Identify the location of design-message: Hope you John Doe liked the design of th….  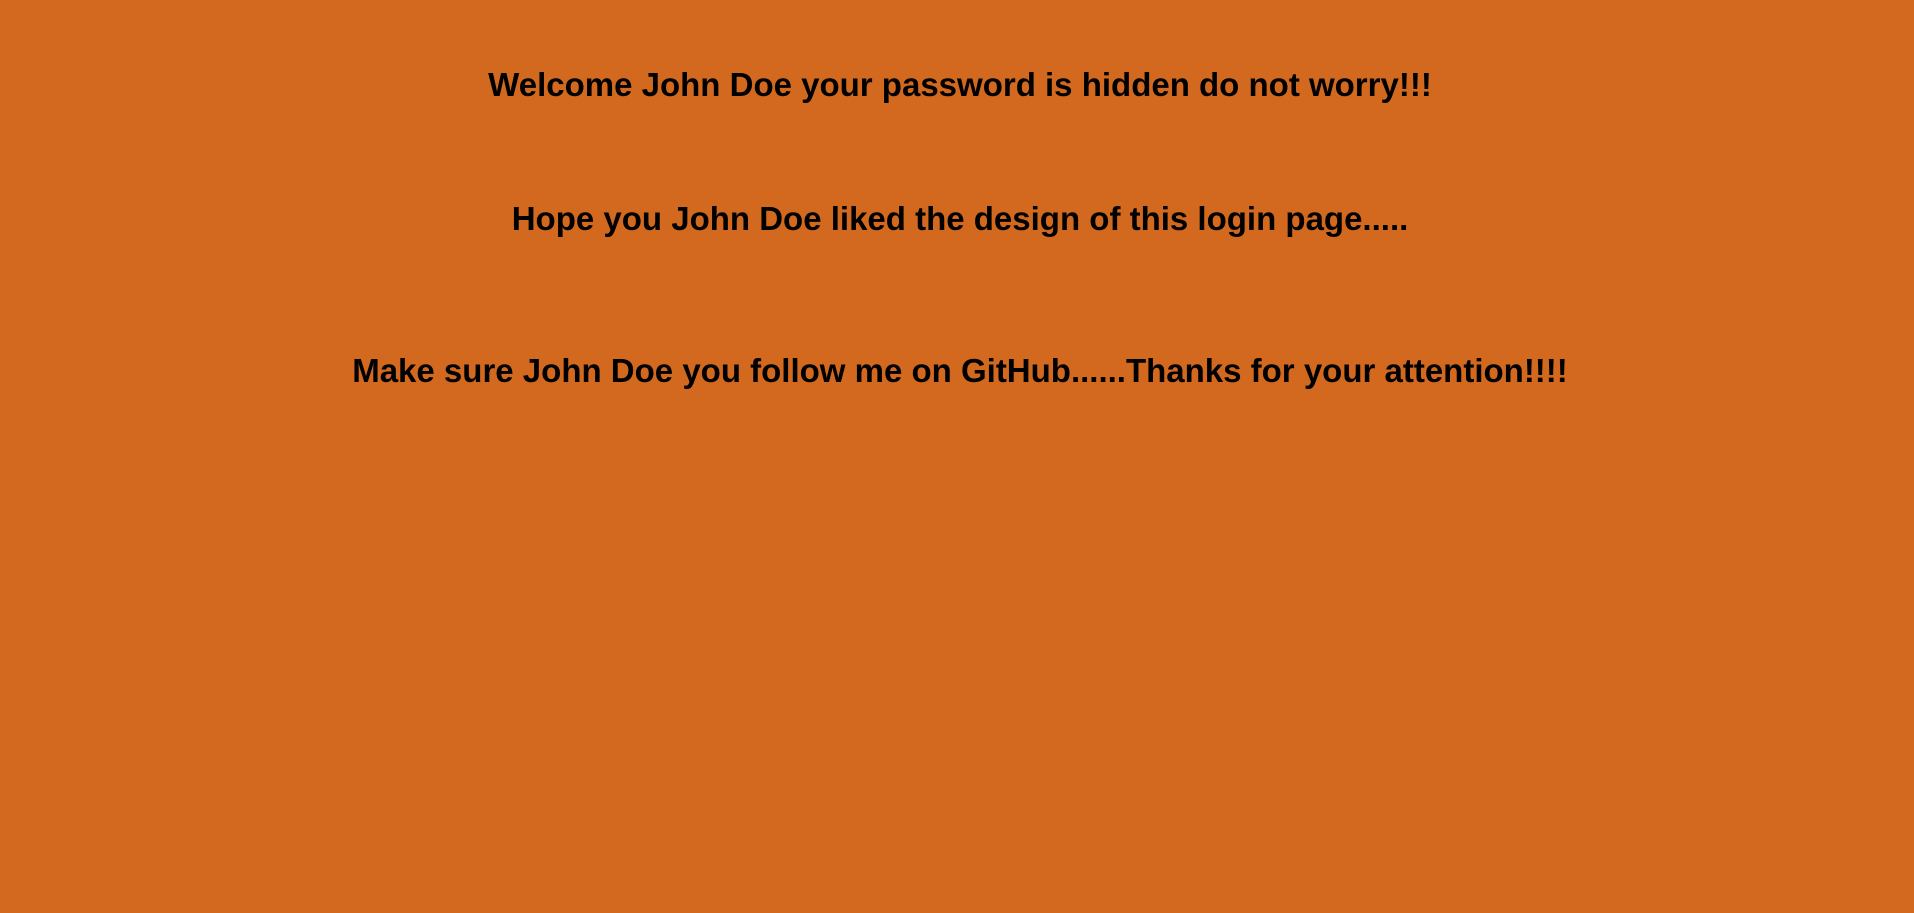
(960, 218).